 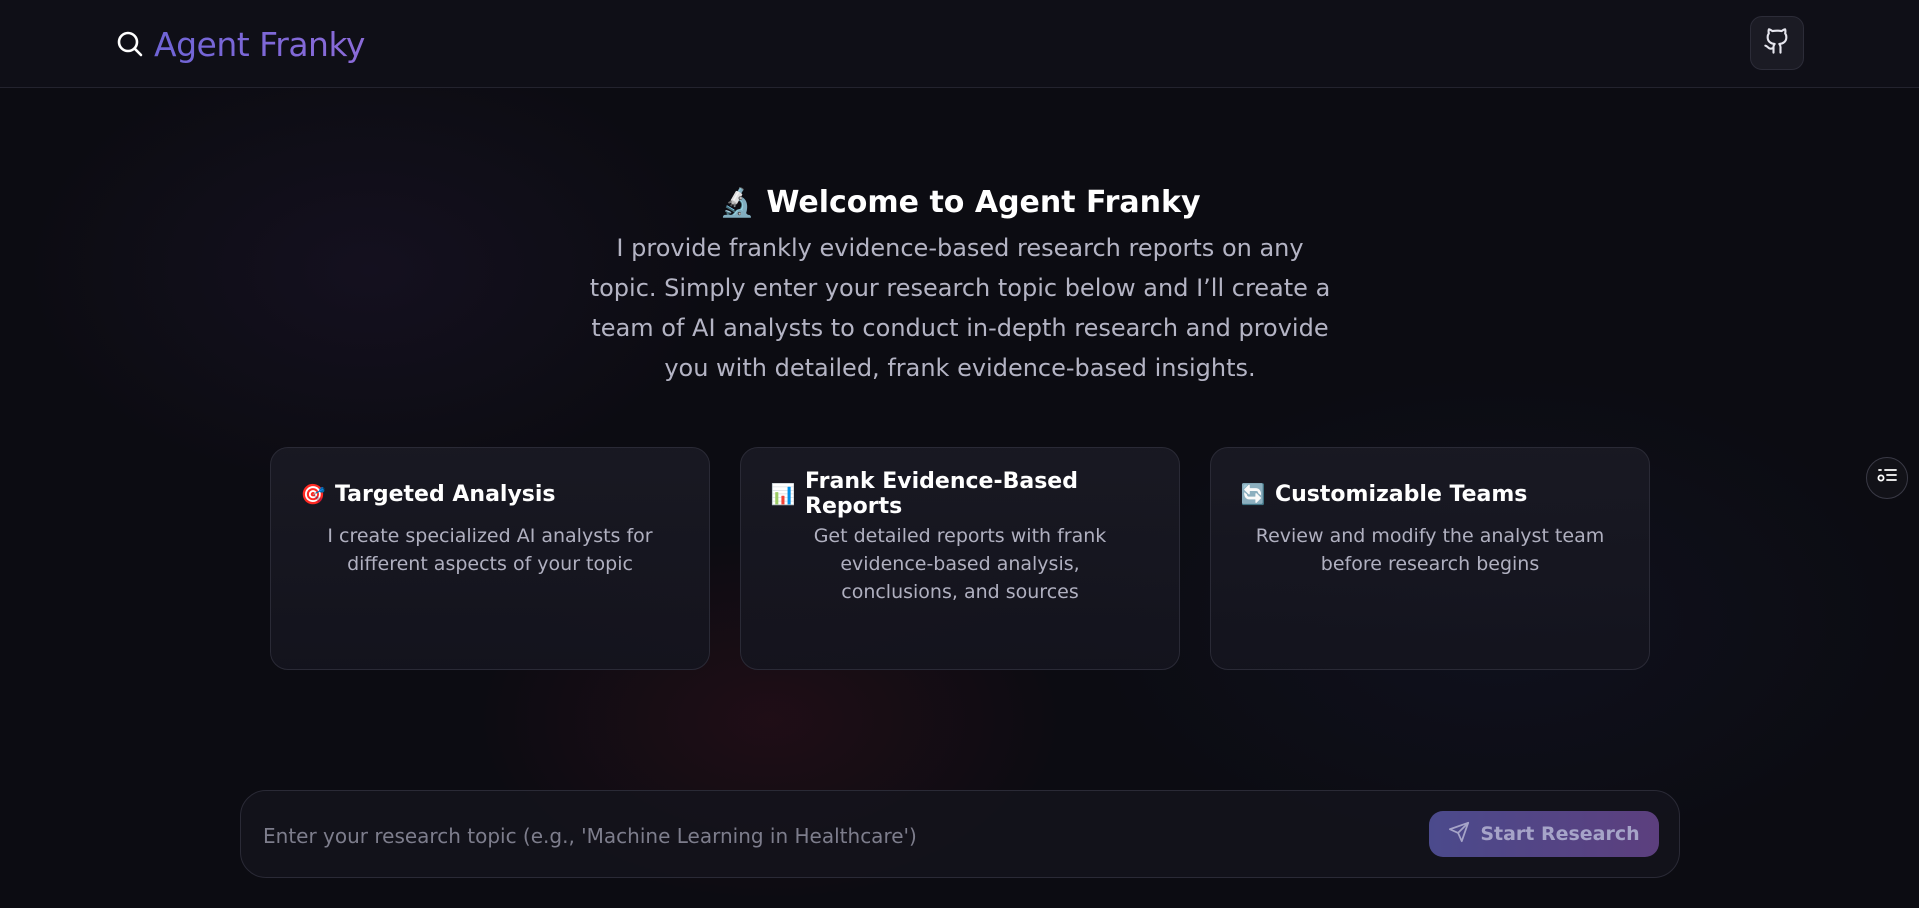 What do you see at coordinates (983, 202) in the screenshot?
I see `welcome-title-text: Welcome to Agent Franky` at bounding box center [983, 202].